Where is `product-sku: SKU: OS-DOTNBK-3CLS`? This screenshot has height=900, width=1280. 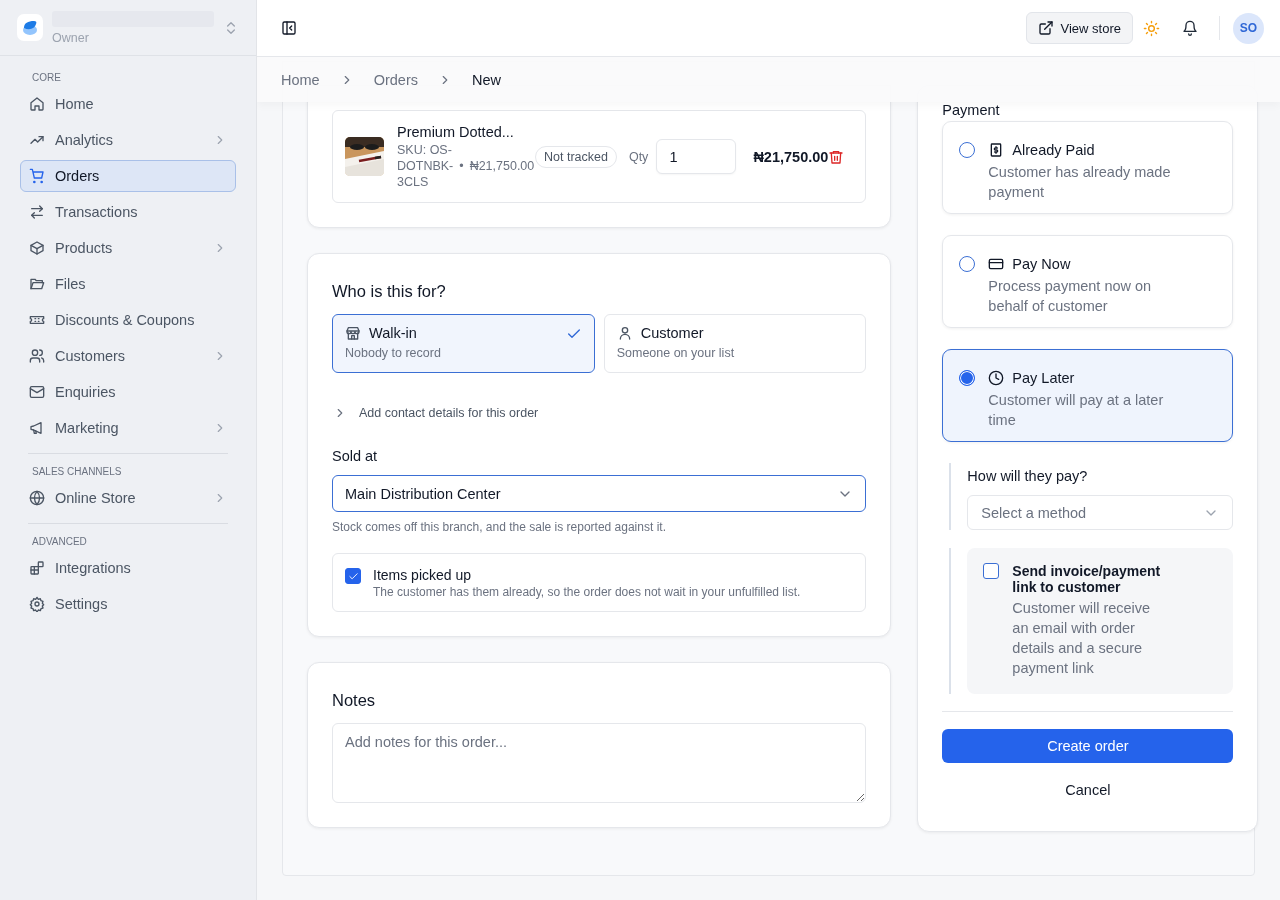 product-sku: SKU: OS-DOTNBK-3CLS is located at coordinates (425, 165).